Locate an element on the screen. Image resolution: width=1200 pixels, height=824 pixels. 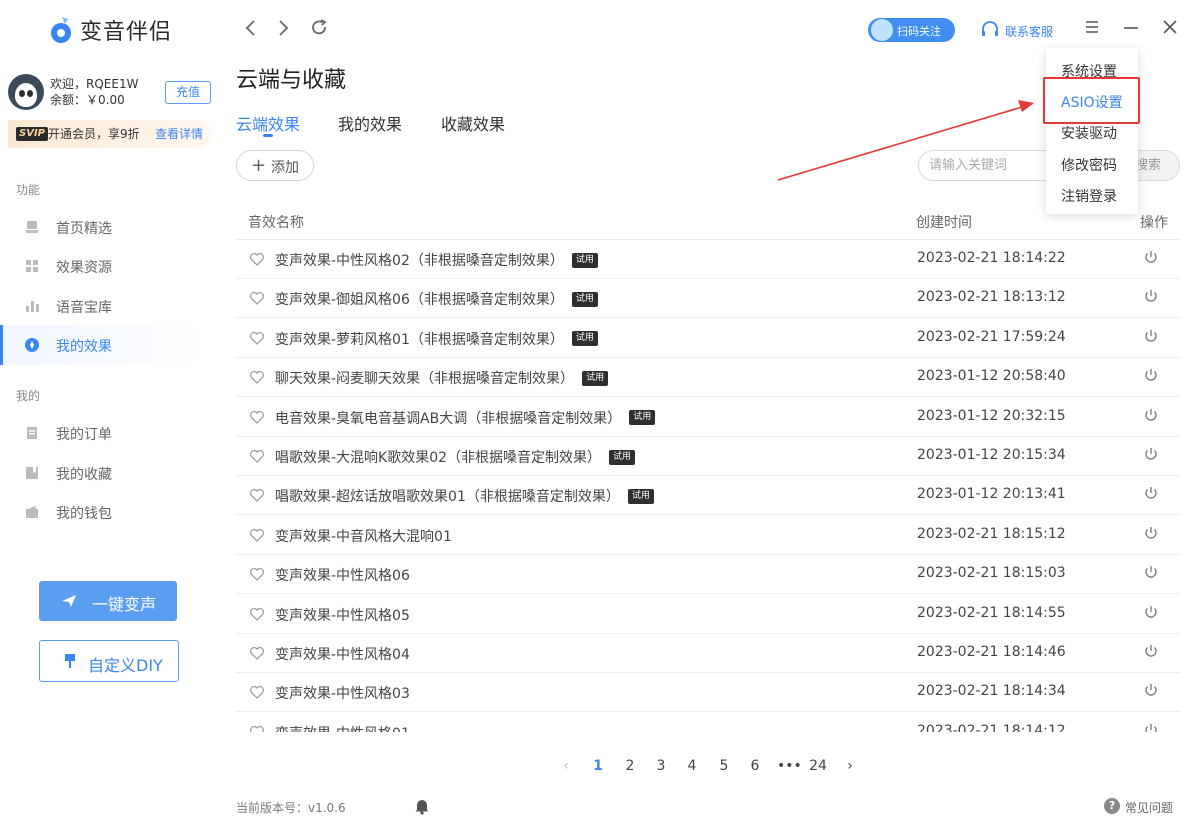
section-label-function: 功能 is located at coordinates (28, 190).